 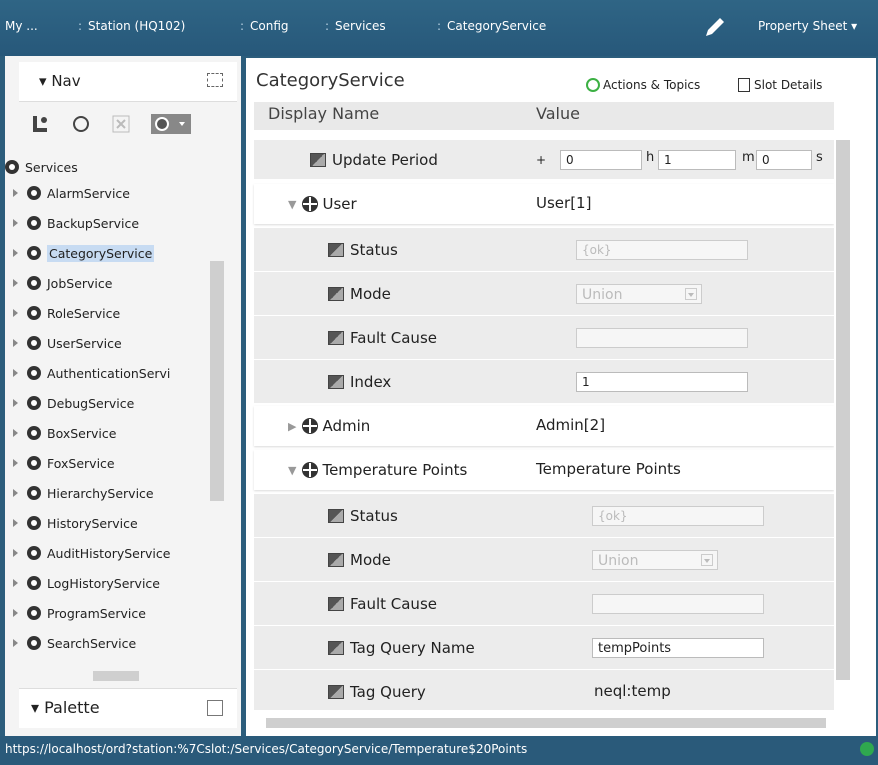 What do you see at coordinates (544, 382) in the screenshot?
I see `row-user-index: Index 1` at bounding box center [544, 382].